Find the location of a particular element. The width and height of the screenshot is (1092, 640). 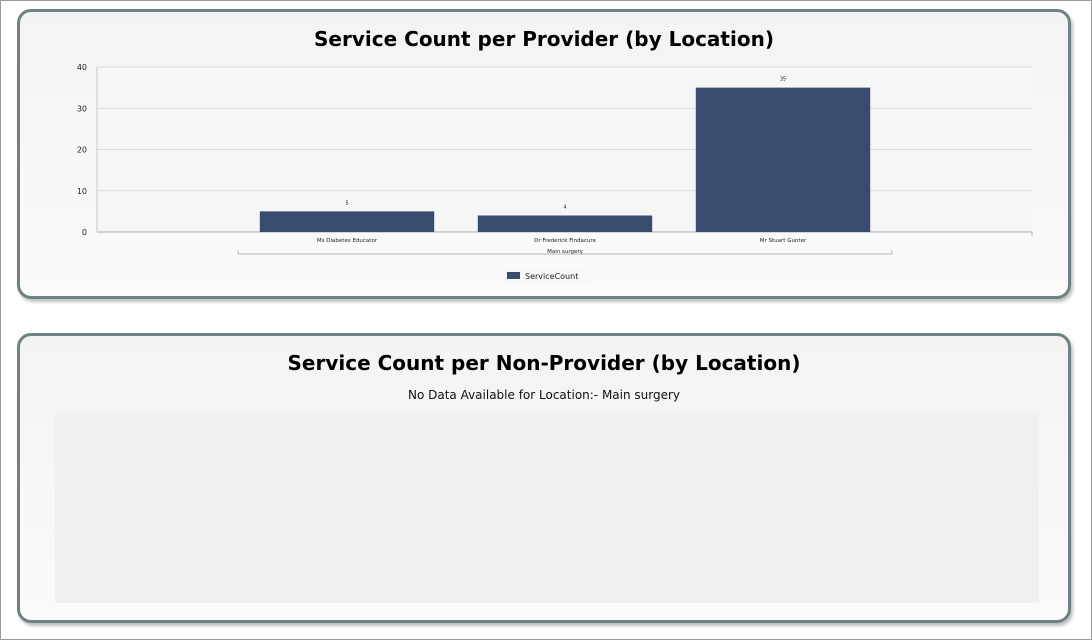

y-tick-label: 10 is located at coordinates (82, 191).